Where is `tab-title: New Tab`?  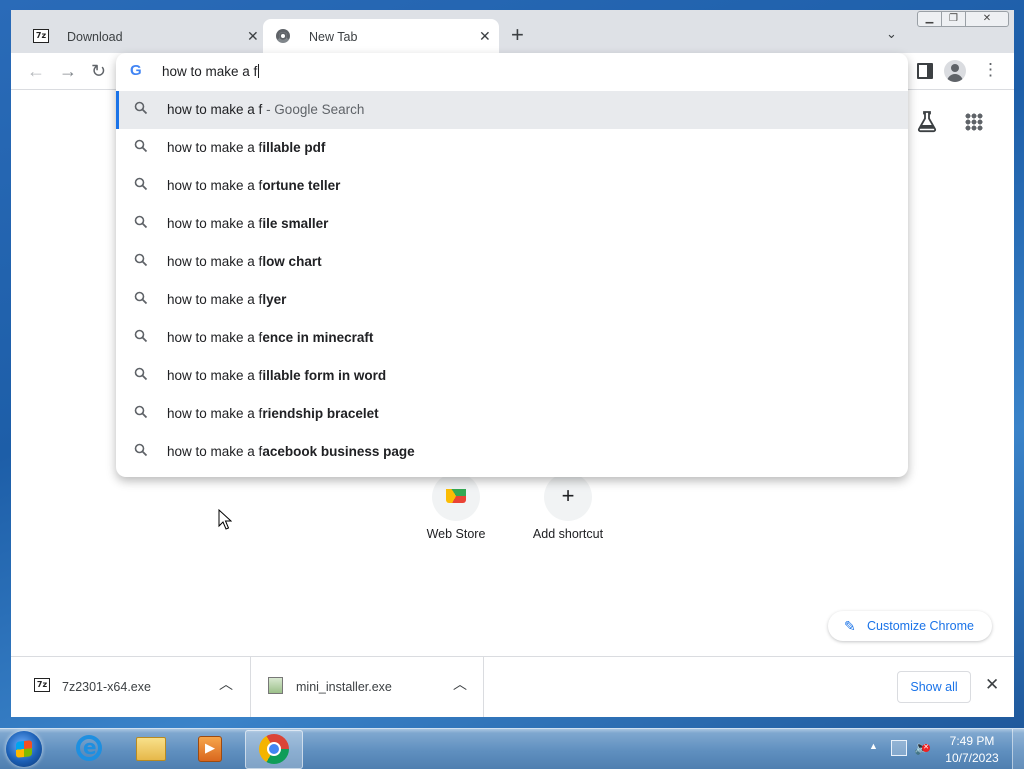
tab-title: New Tab is located at coordinates (333, 37).